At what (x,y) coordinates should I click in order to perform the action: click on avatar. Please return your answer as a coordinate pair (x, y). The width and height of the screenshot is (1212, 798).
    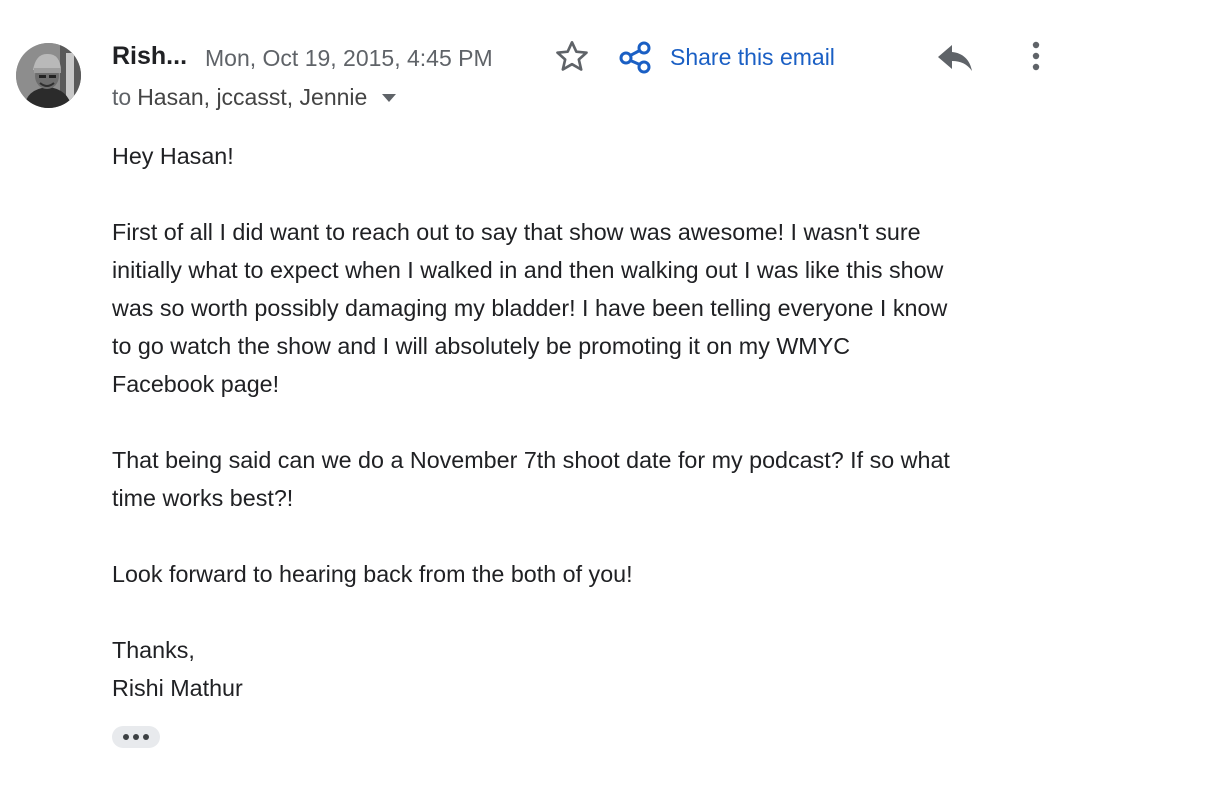
    Looking at the image, I should click on (48, 75).